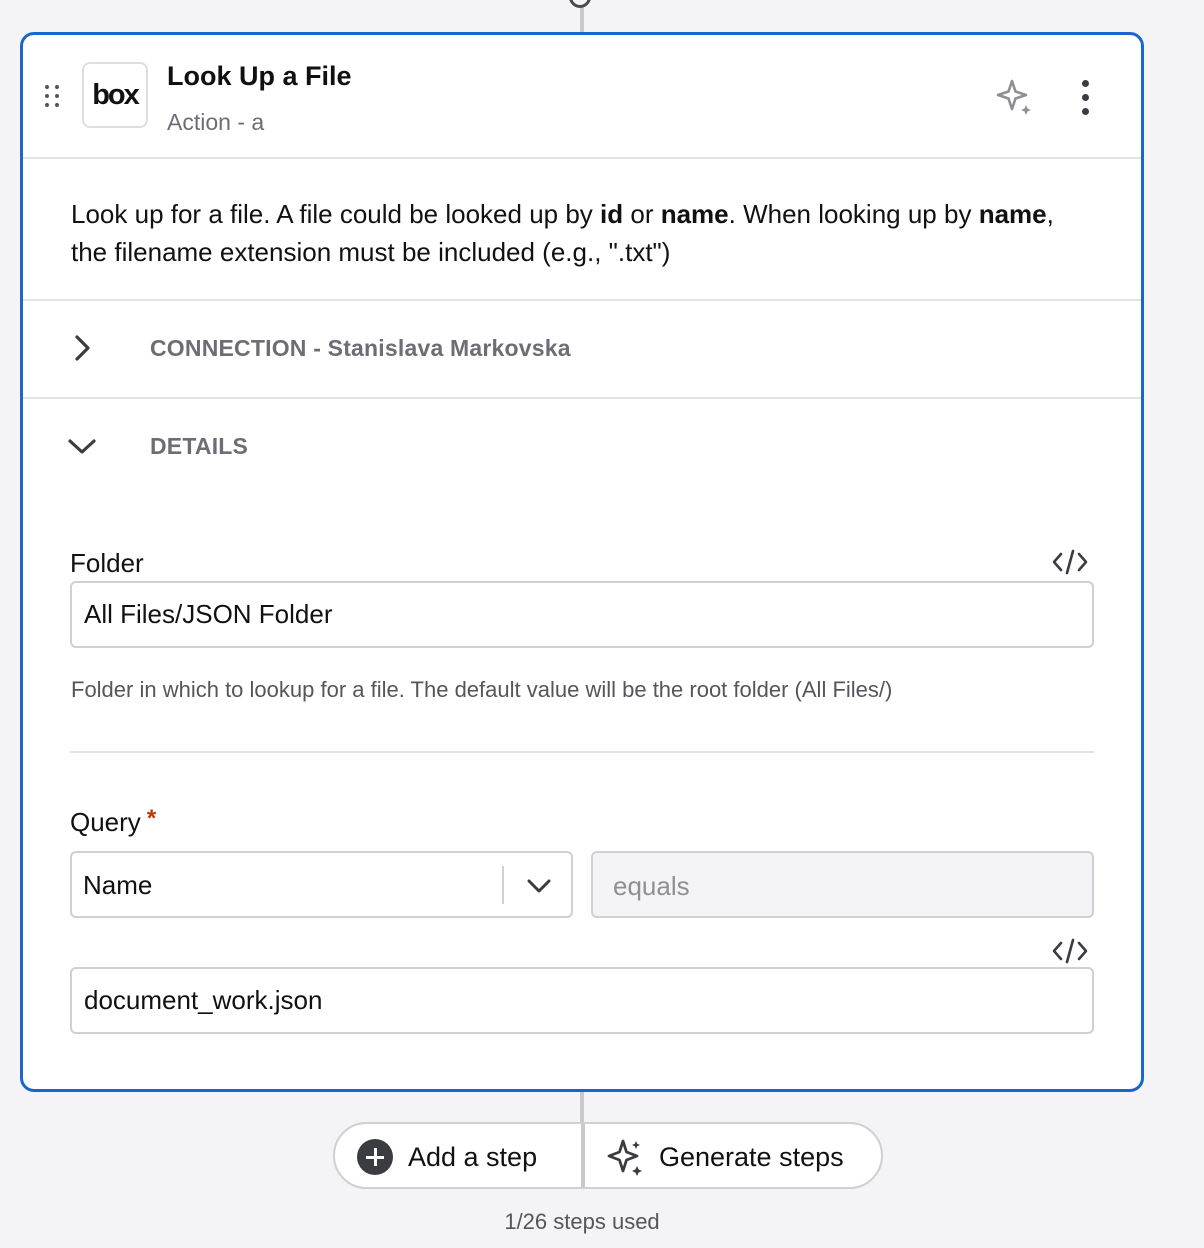 The height and width of the screenshot is (1248, 1204). Describe the element at coordinates (115, 95) in the screenshot. I see `box-app-logo: box` at that location.